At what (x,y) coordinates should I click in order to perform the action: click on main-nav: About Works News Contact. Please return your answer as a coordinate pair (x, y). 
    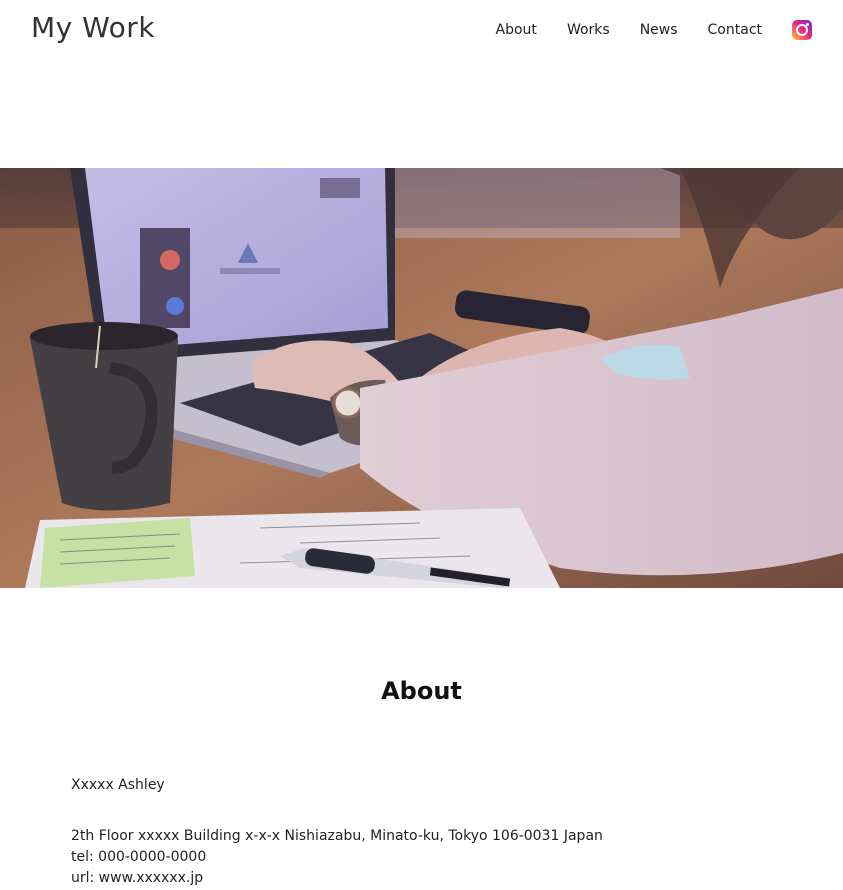
    Looking at the image, I should click on (654, 30).